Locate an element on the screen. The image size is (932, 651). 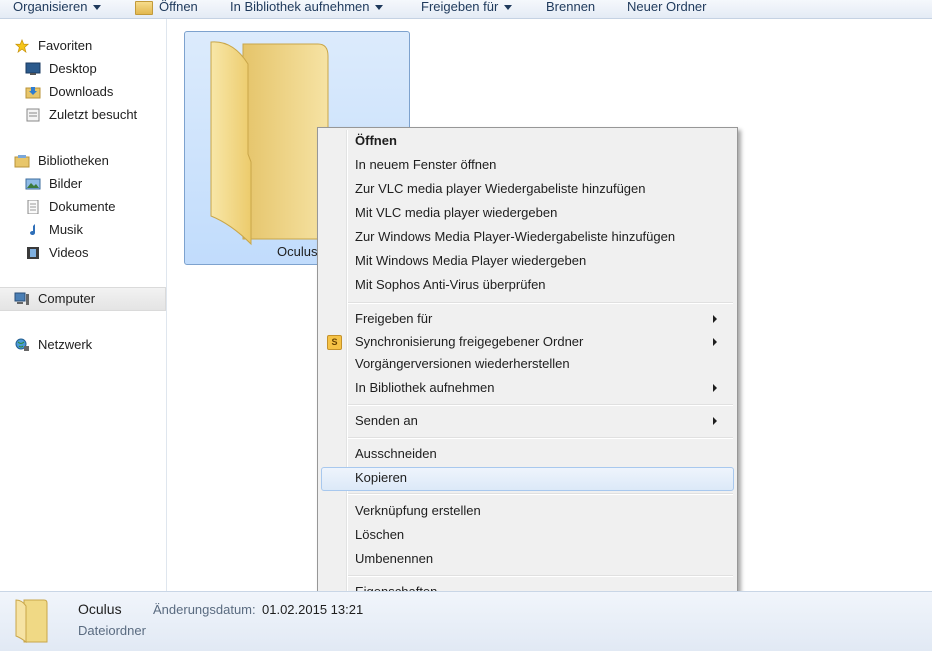
burn-label: Brennen is located at coordinates (571, 7).